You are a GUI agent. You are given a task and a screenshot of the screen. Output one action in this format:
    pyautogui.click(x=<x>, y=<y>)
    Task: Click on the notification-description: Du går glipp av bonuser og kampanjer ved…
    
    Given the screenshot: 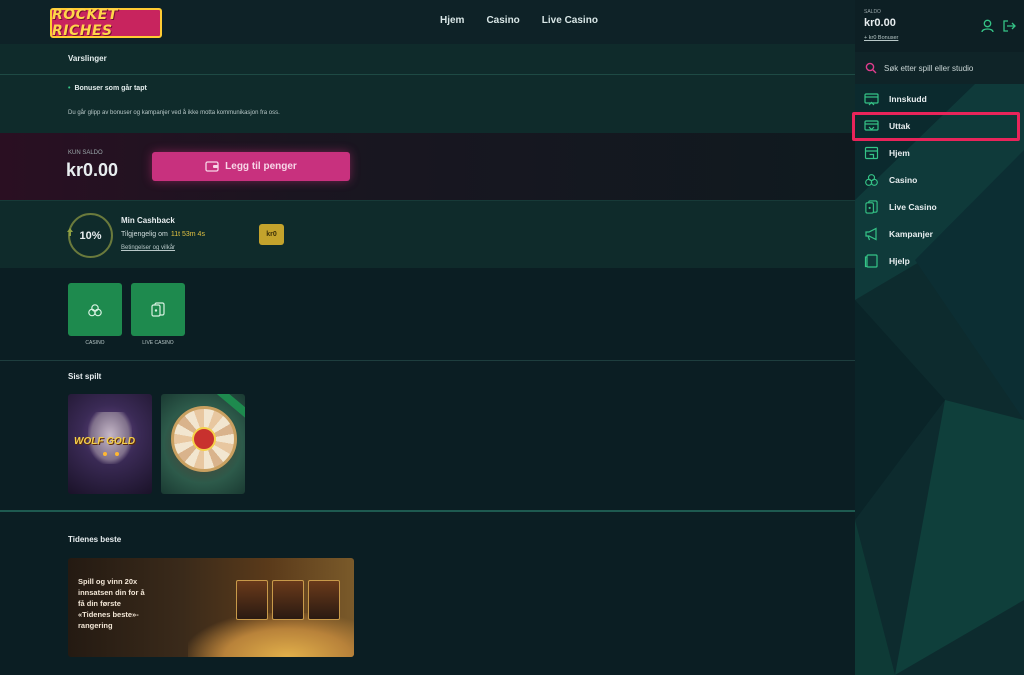 What is the action you would take?
    pyautogui.click(x=174, y=113)
    